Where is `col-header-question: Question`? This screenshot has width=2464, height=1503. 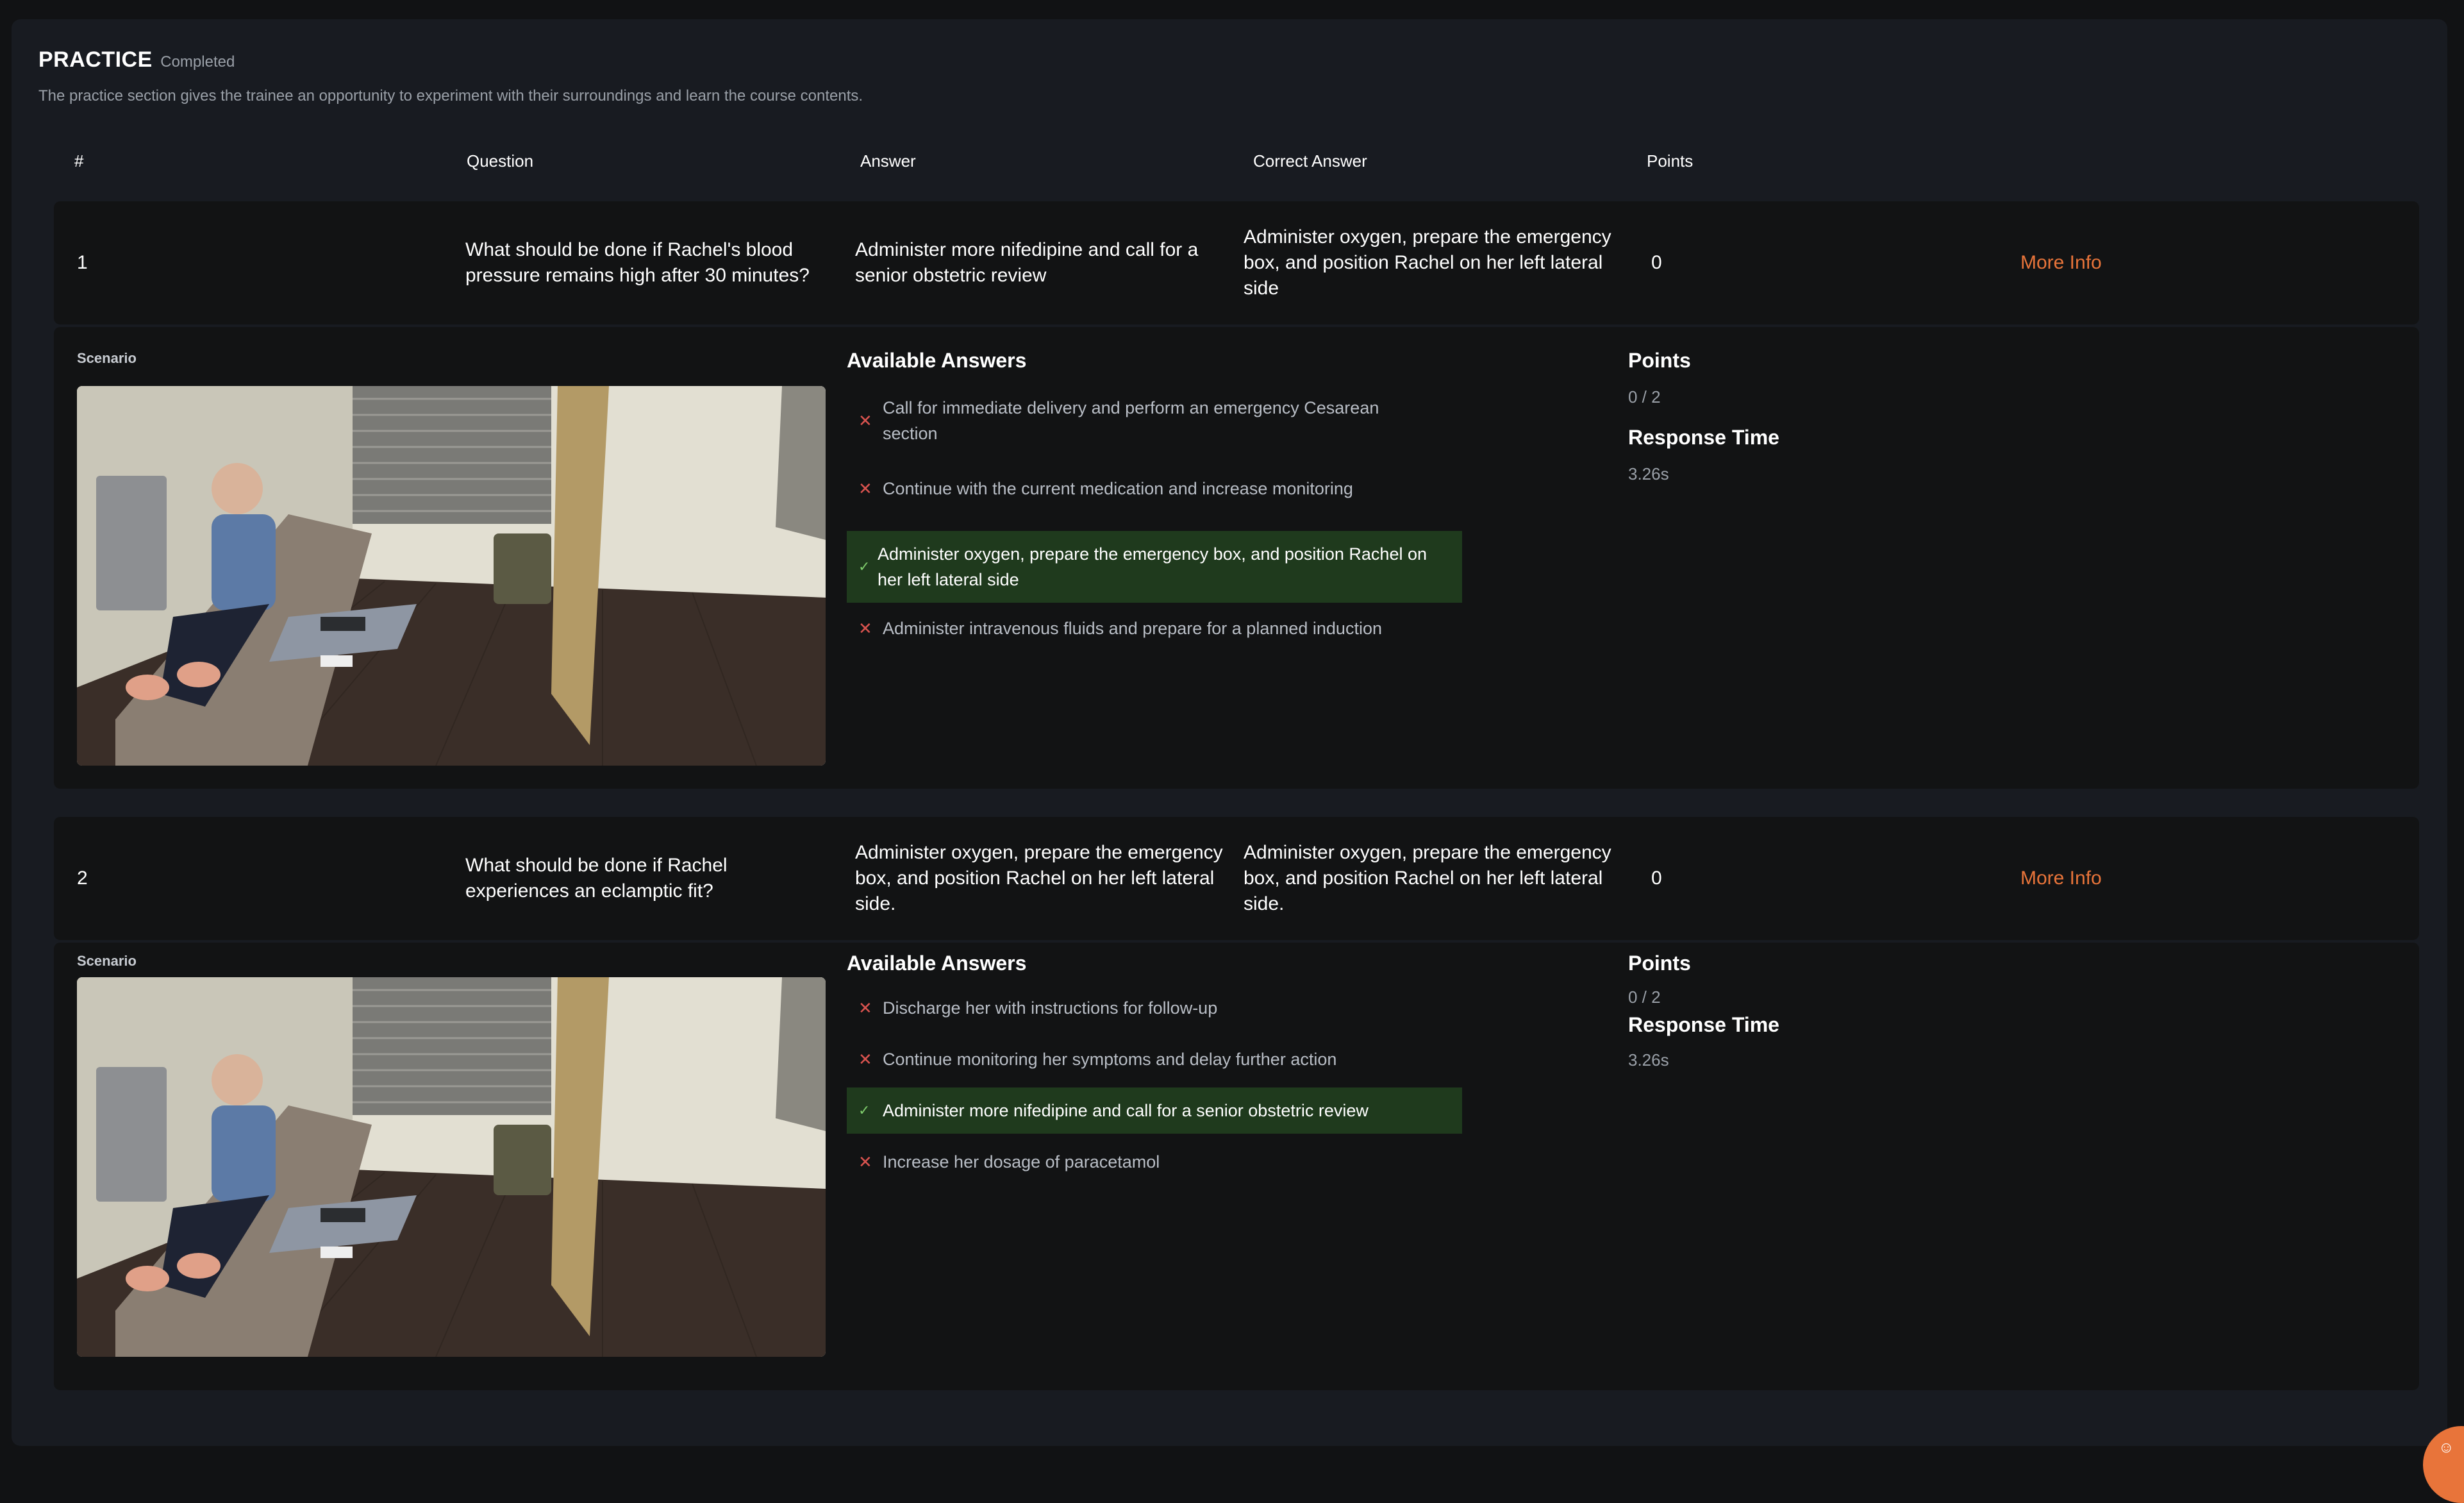 col-header-question: Question is located at coordinates (500, 161).